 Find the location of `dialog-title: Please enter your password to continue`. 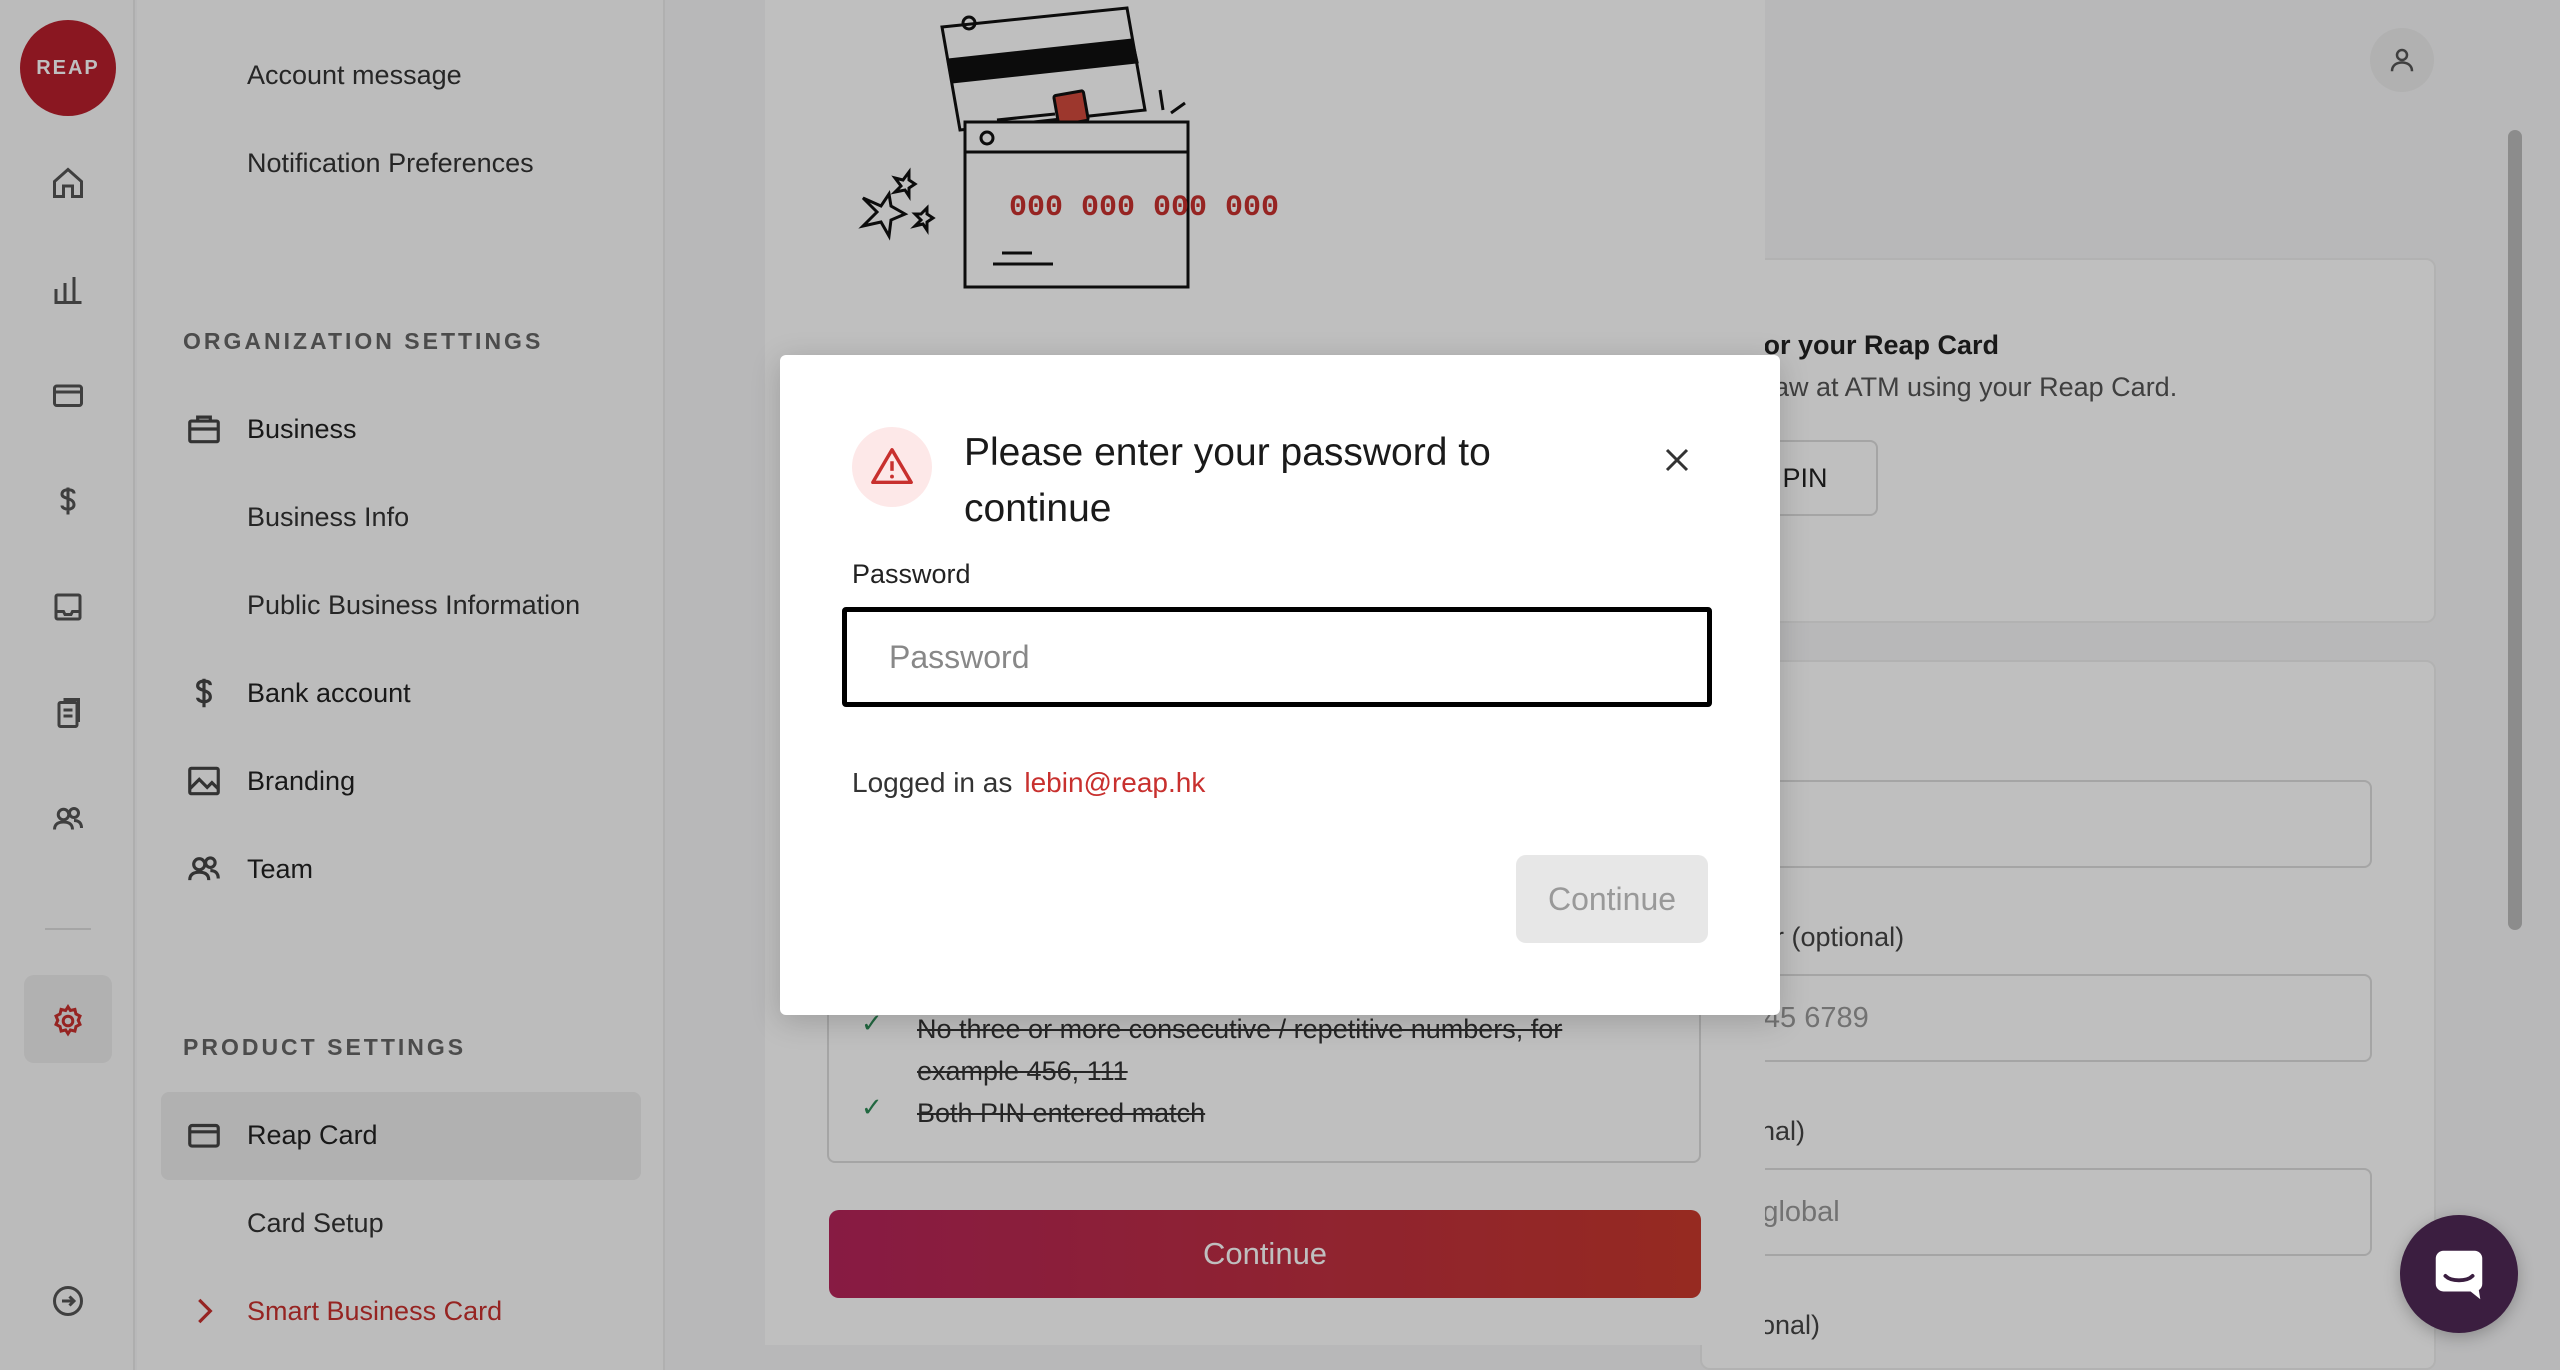

dialog-title: Please enter your password to continue is located at coordinates (1227, 480).